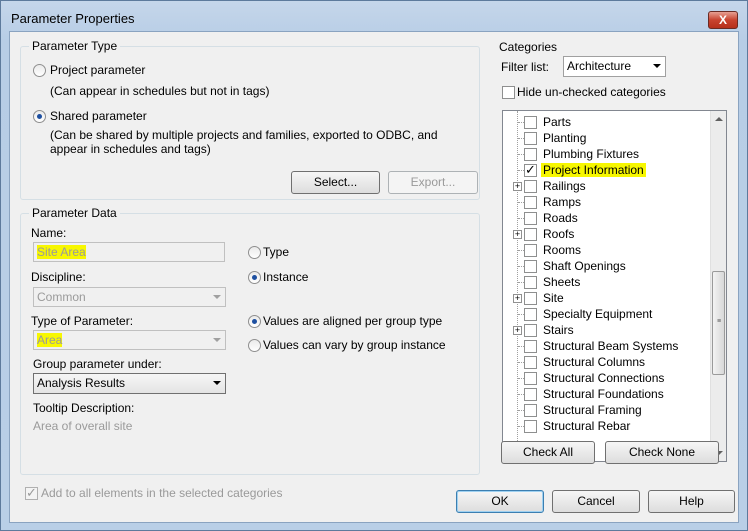  Describe the element at coordinates (610, 346) in the screenshot. I see `category-label: Structural Beam Systems` at that location.